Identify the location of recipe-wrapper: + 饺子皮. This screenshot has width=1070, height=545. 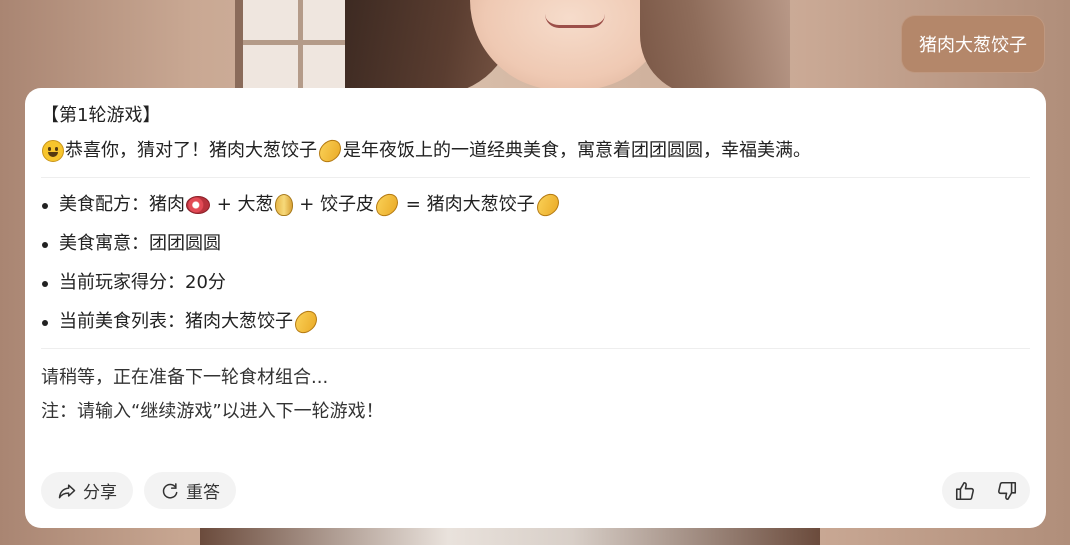
(334, 204).